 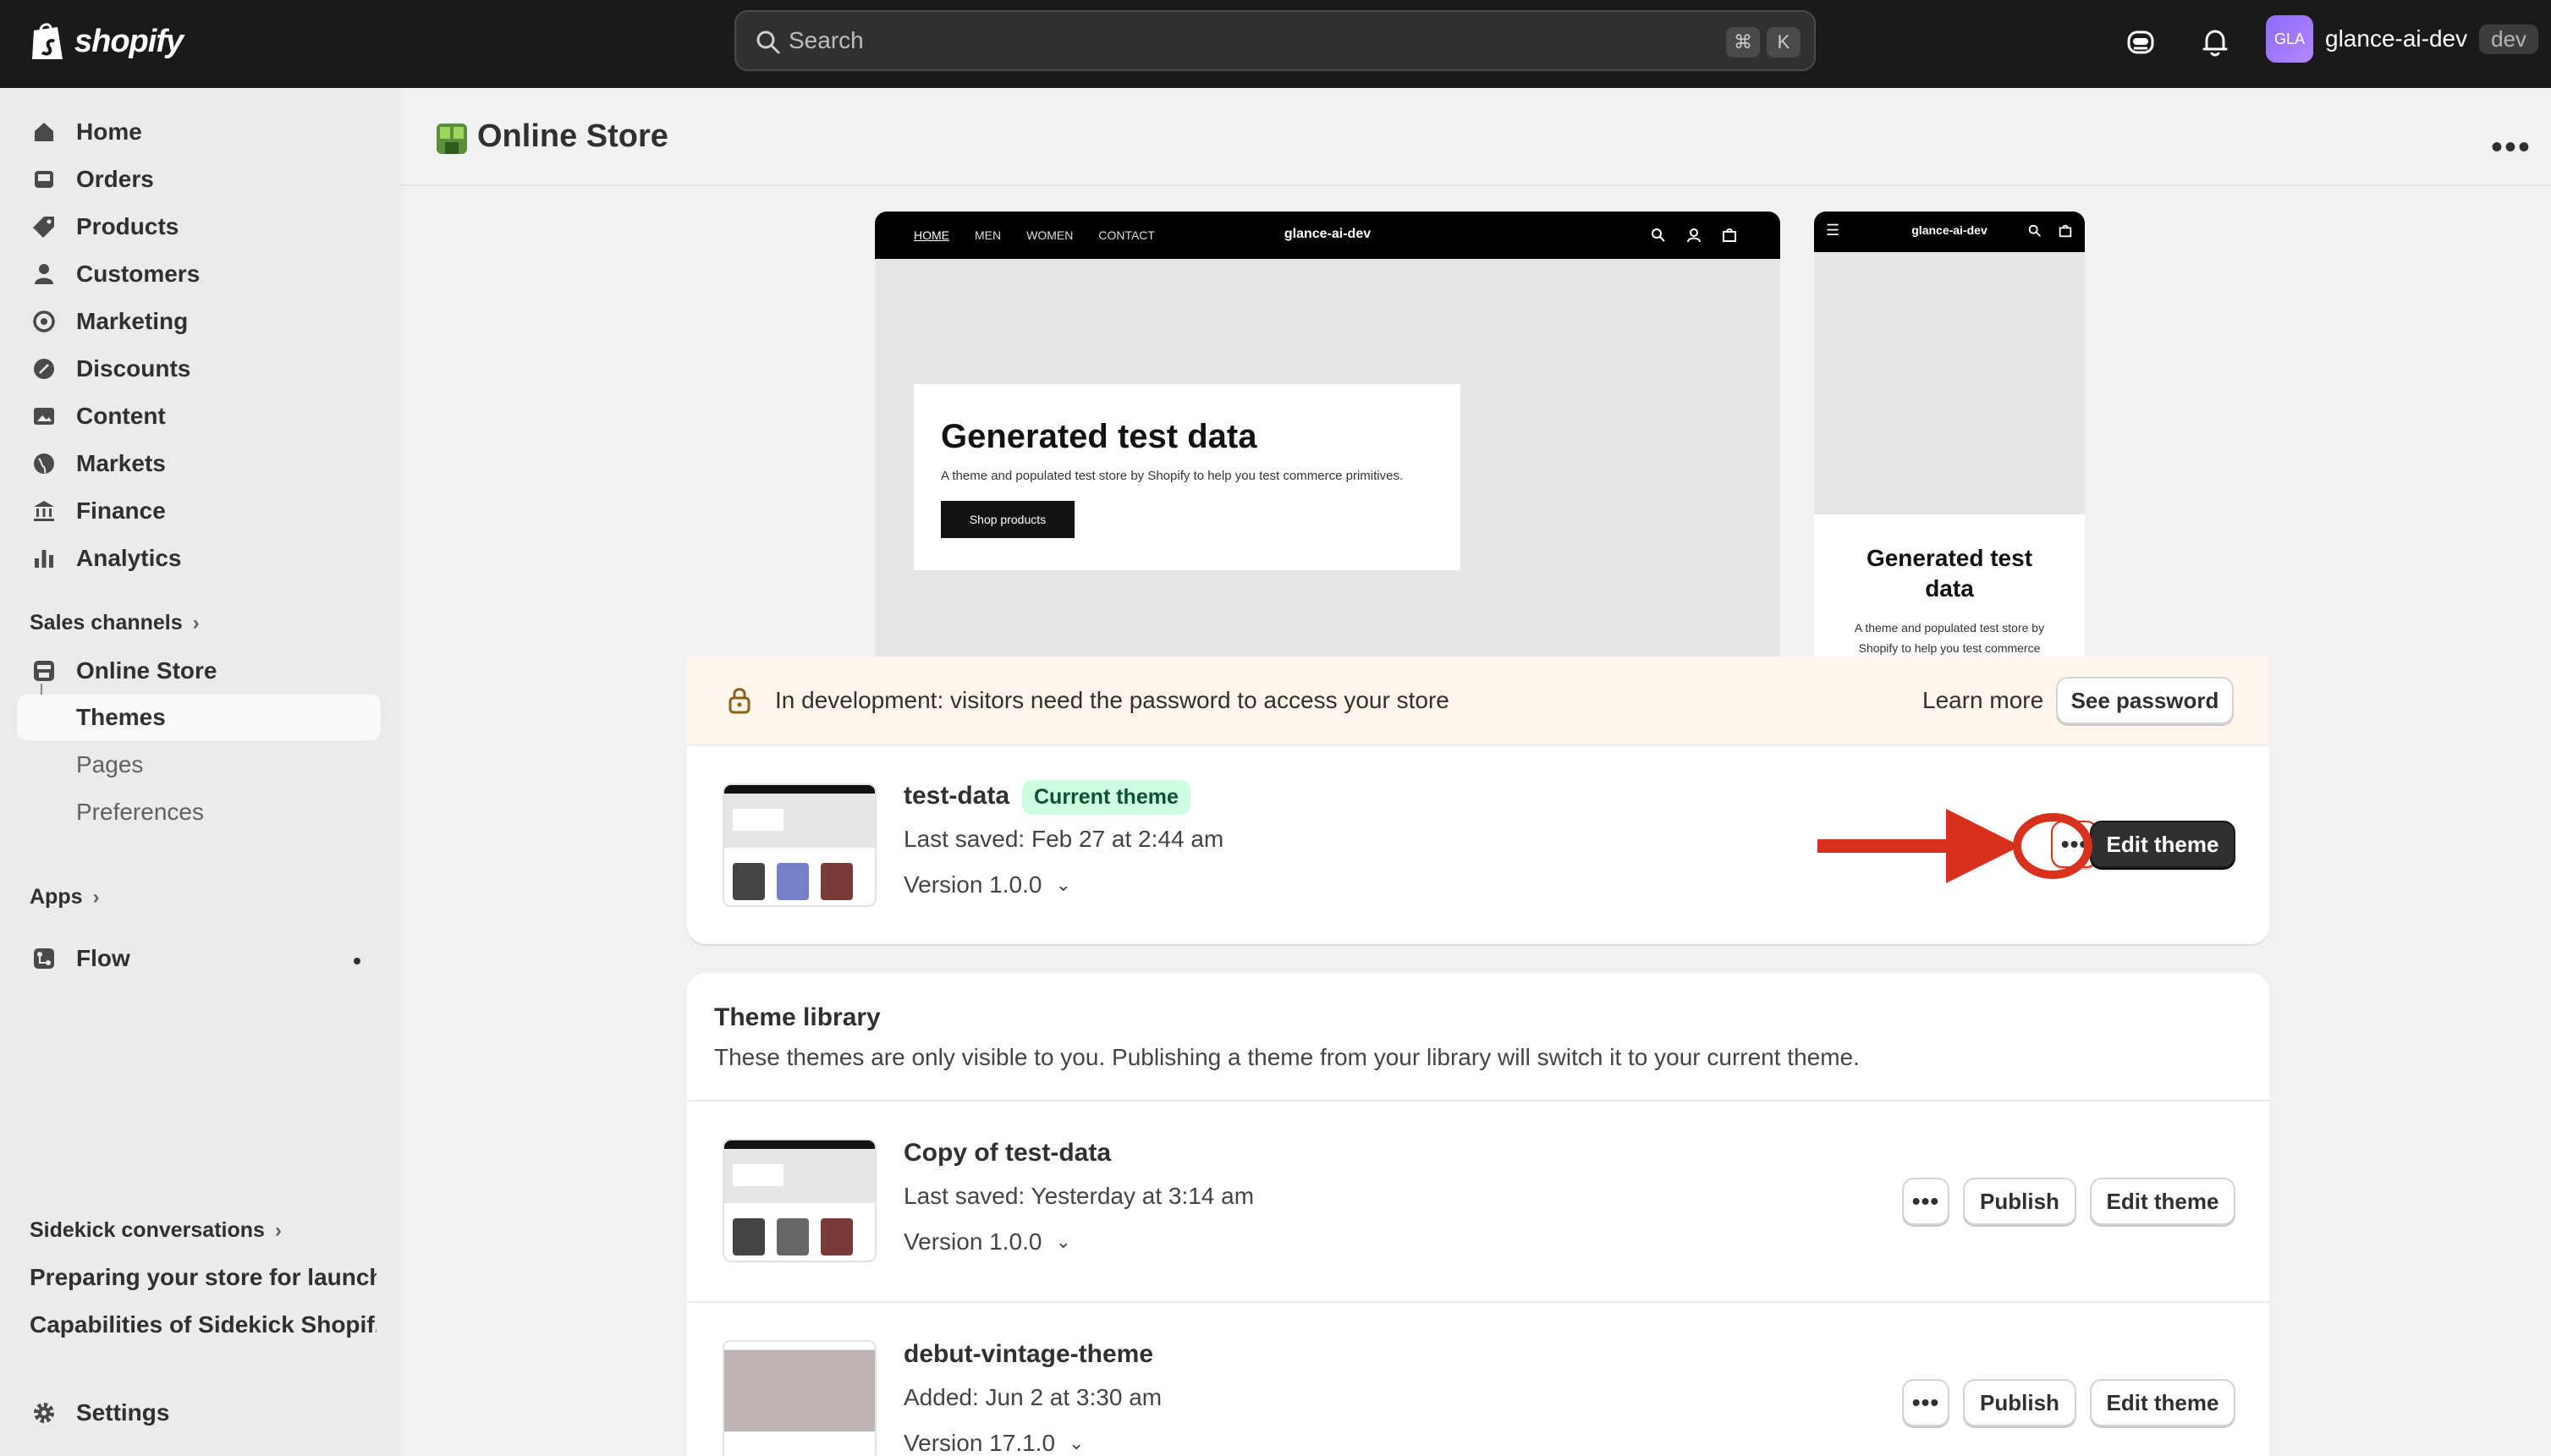 I want to click on chevron-down-icon: ⌄, so click(x=1077, y=1443).